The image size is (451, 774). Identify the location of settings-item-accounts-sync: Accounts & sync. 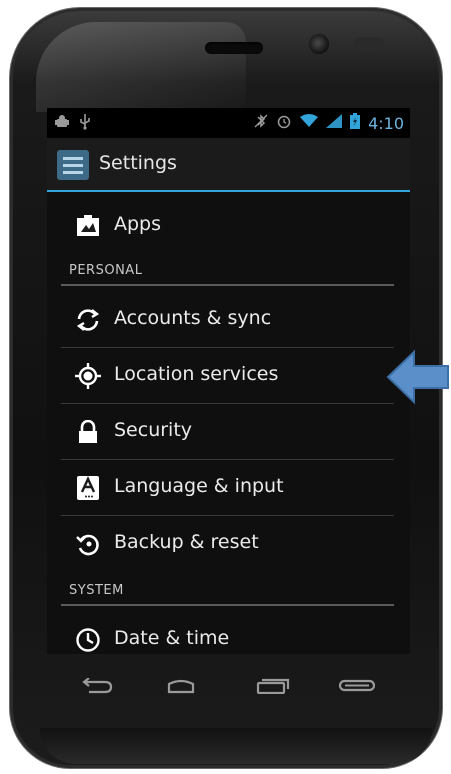
(227, 320).